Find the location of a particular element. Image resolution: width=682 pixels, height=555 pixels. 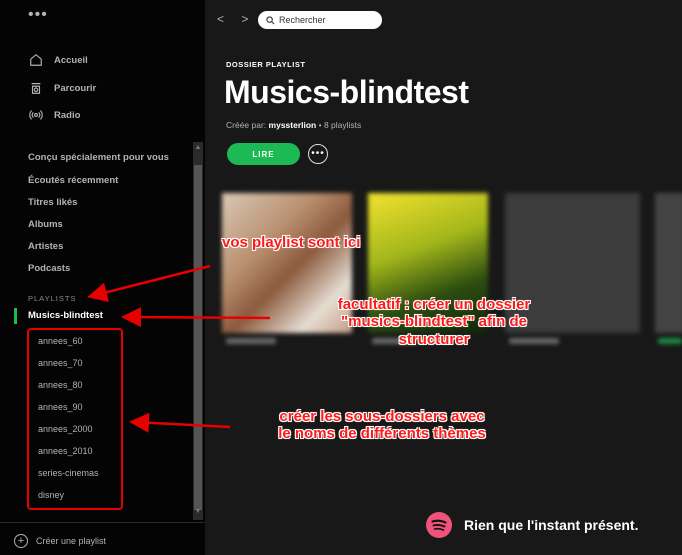

create-playlist-button: + Créer une playlist is located at coordinates (60, 541).